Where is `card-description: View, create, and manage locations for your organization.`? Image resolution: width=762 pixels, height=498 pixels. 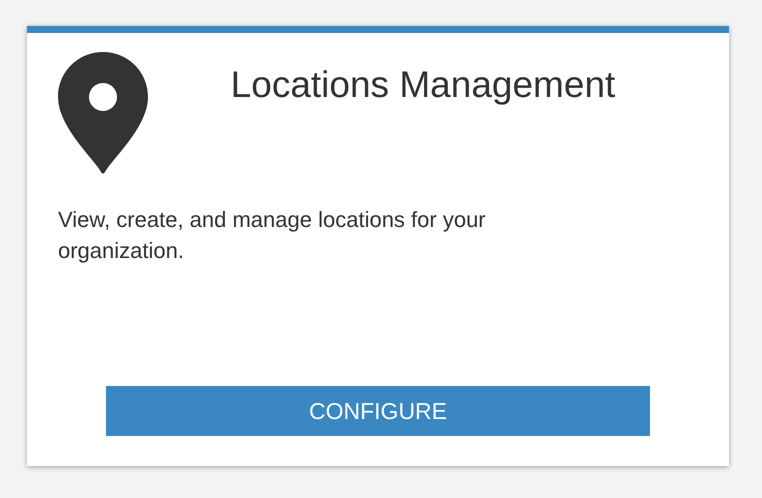 card-description: View, create, and manage locations for your organization. is located at coordinates (272, 235).